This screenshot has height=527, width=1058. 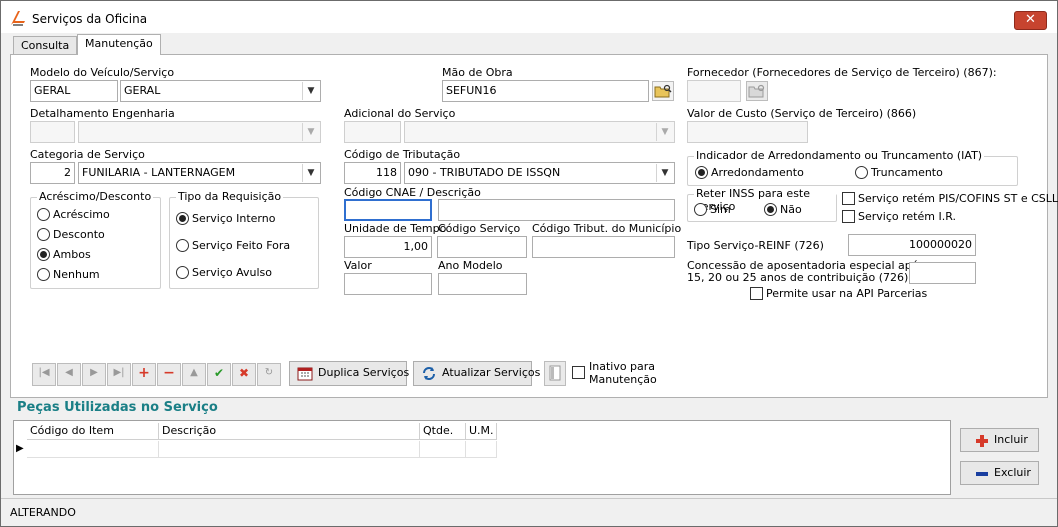 What do you see at coordinates (623, 379) in the screenshot?
I see `inativo-label-line2: Manutenção` at bounding box center [623, 379].